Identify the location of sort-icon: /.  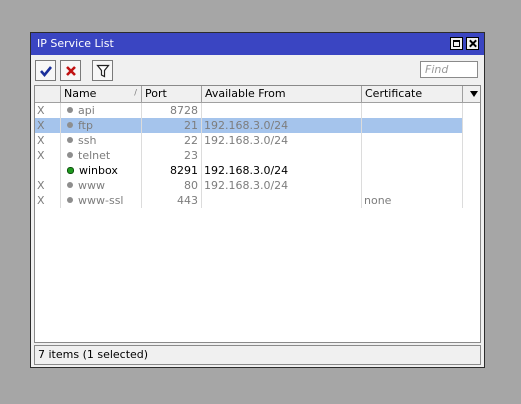
(135, 92).